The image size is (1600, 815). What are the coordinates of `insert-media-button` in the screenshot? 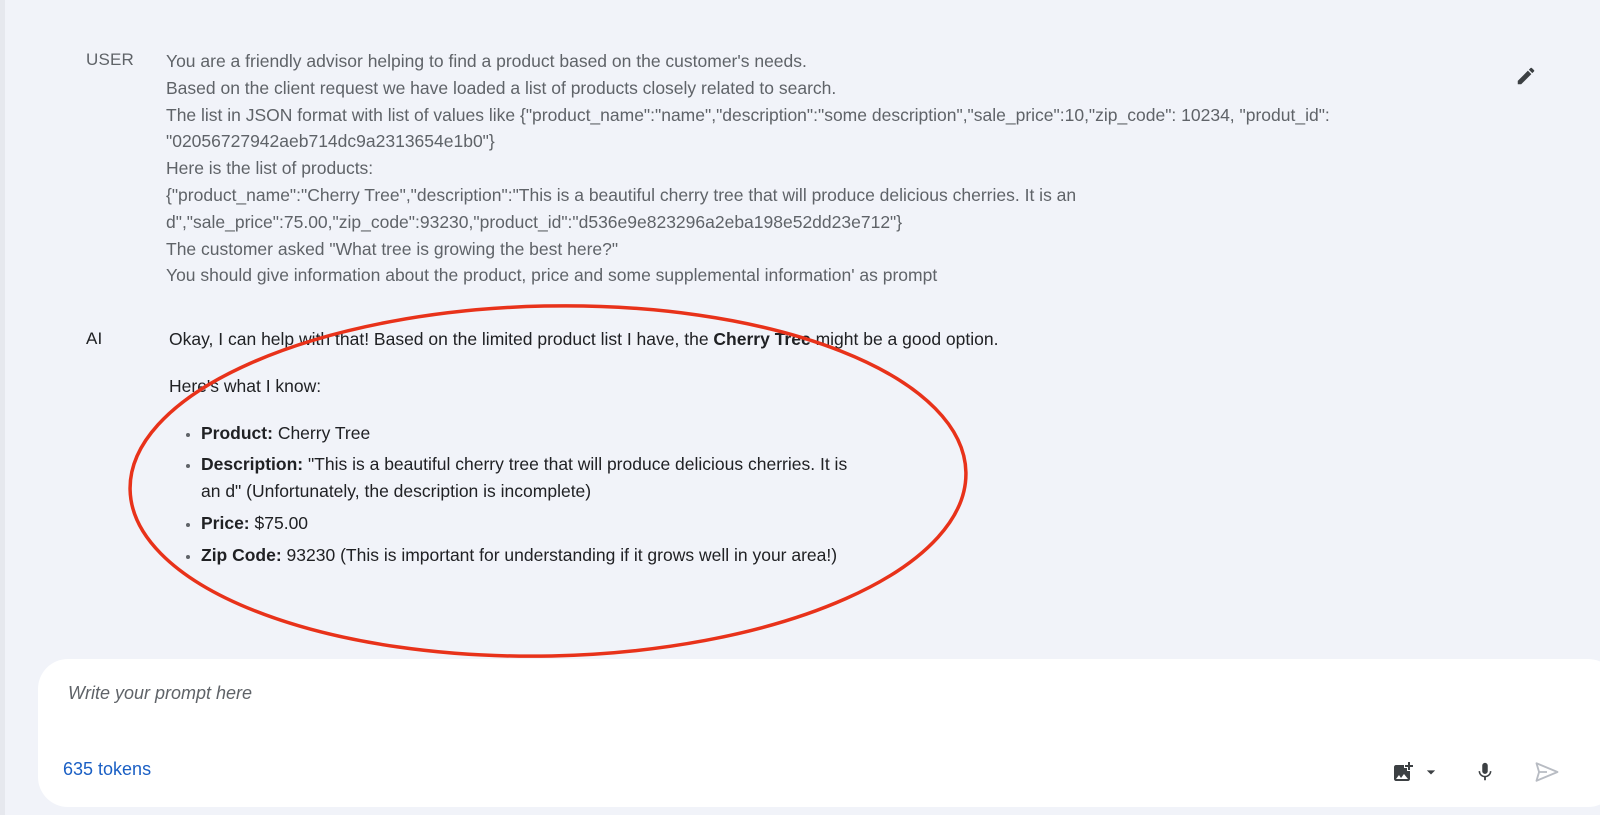 It's located at (1416, 772).